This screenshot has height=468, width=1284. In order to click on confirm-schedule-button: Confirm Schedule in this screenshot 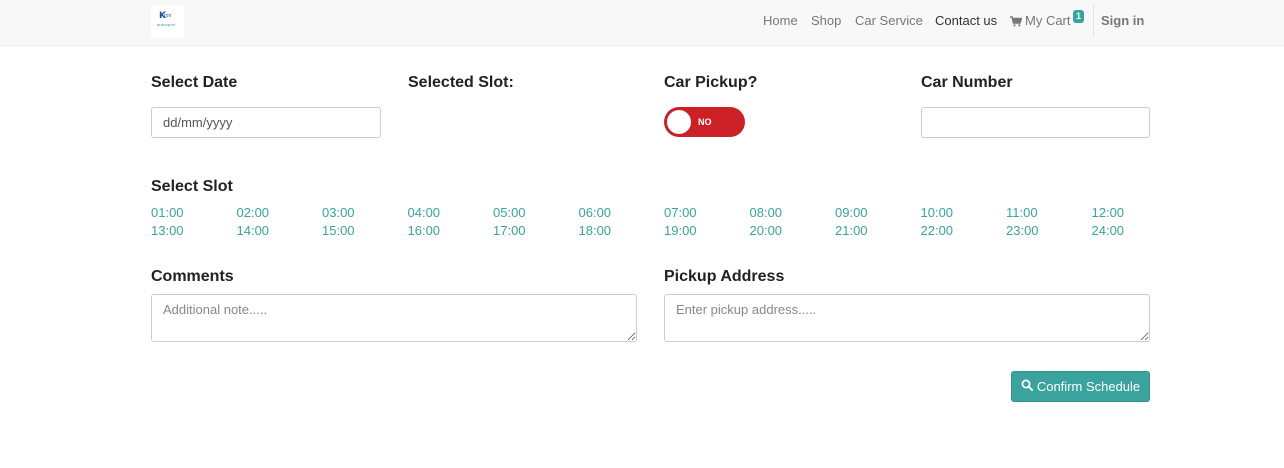, I will do `click(1080, 386)`.